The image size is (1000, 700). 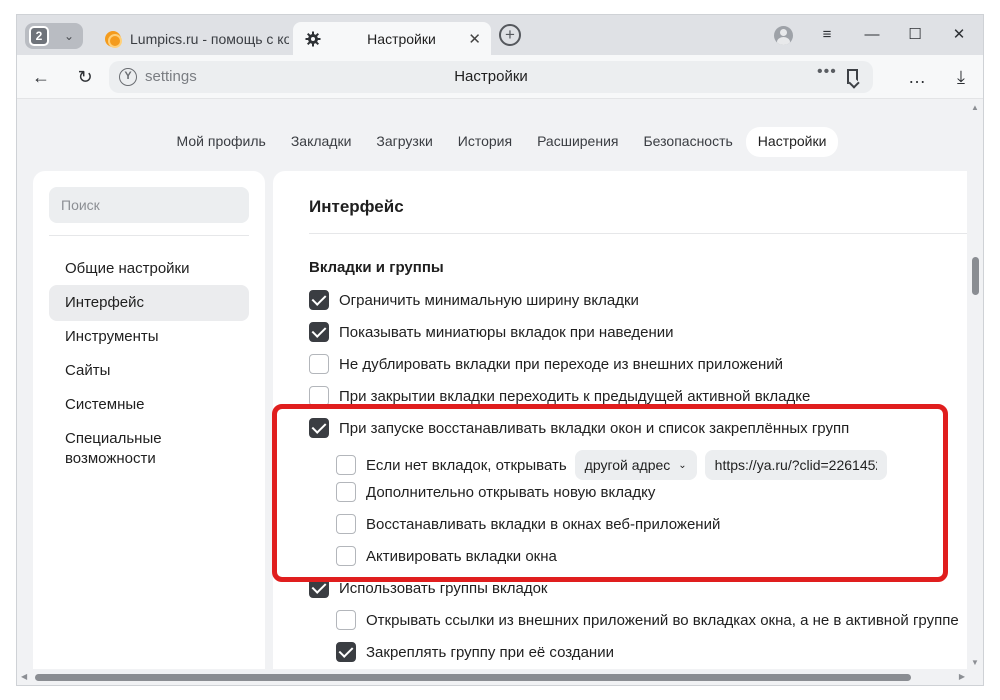 What do you see at coordinates (510, 35) in the screenshot?
I see `new-tab-plus-icon: +` at bounding box center [510, 35].